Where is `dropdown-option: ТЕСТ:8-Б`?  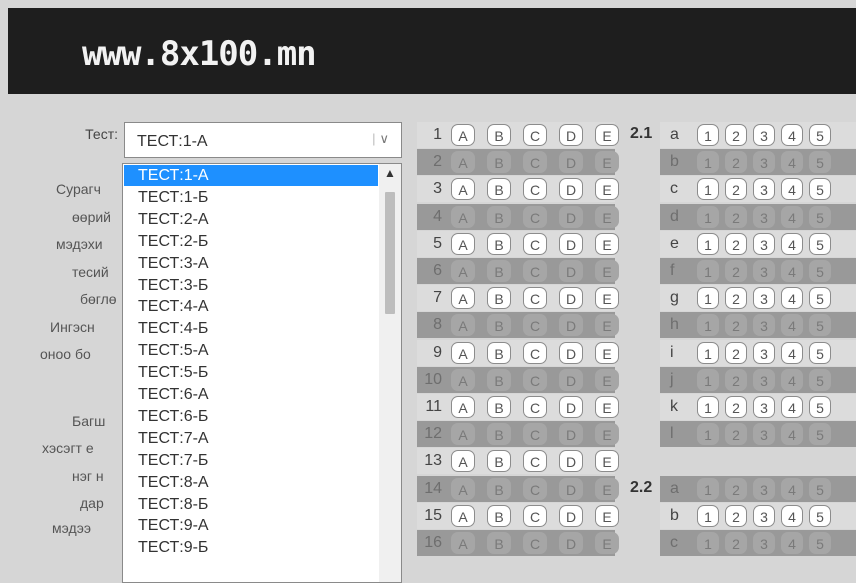 dropdown-option: ТЕСТ:8-Б is located at coordinates (251, 504).